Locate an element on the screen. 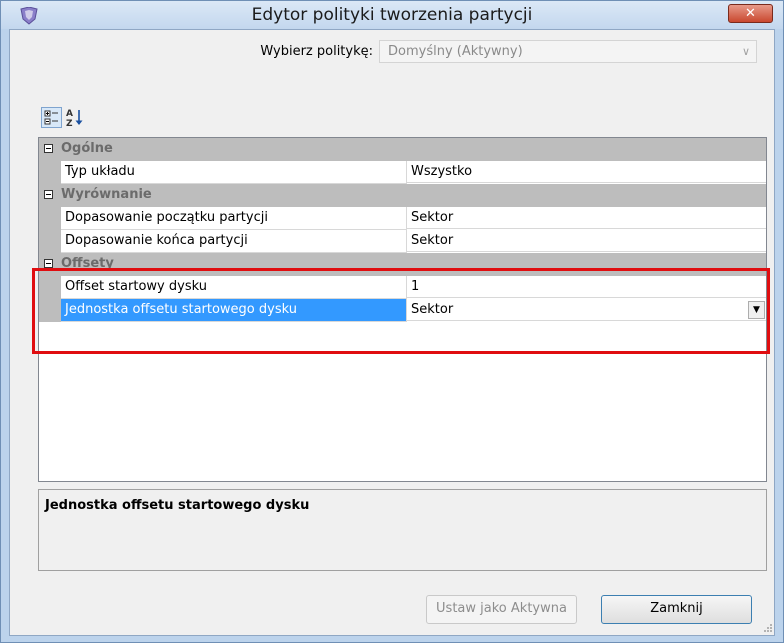 The image size is (784, 643). policy-dropdown: Domyślny (Aktywny) ∨ is located at coordinates (568, 51).